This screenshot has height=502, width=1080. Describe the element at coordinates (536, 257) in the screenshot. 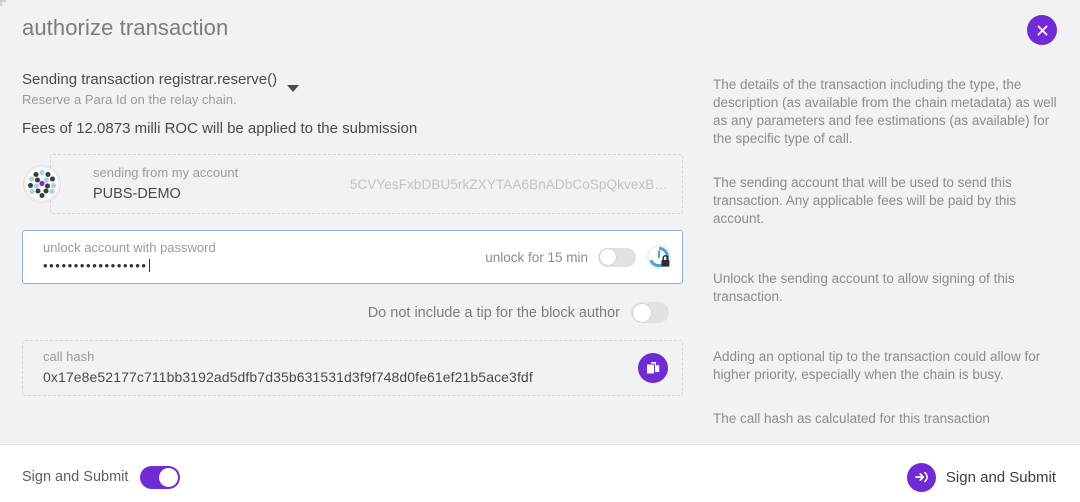

I see `unlock-duration-label: unlock for 15 min` at that location.